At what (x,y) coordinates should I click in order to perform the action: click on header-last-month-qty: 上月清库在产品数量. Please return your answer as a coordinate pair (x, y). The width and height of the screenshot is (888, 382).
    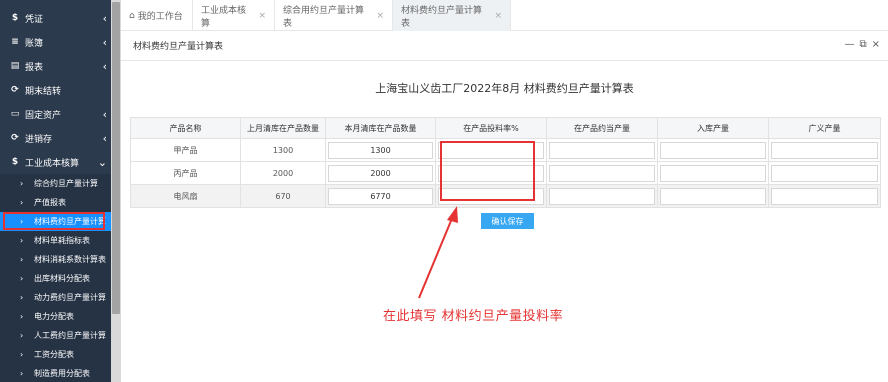
    Looking at the image, I should click on (283, 128).